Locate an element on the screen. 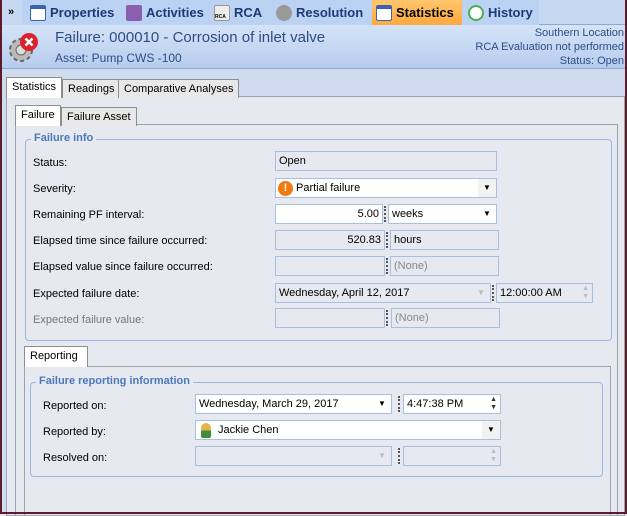 The height and width of the screenshot is (516, 627). tab-activities: Activities is located at coordinates (165, 12).